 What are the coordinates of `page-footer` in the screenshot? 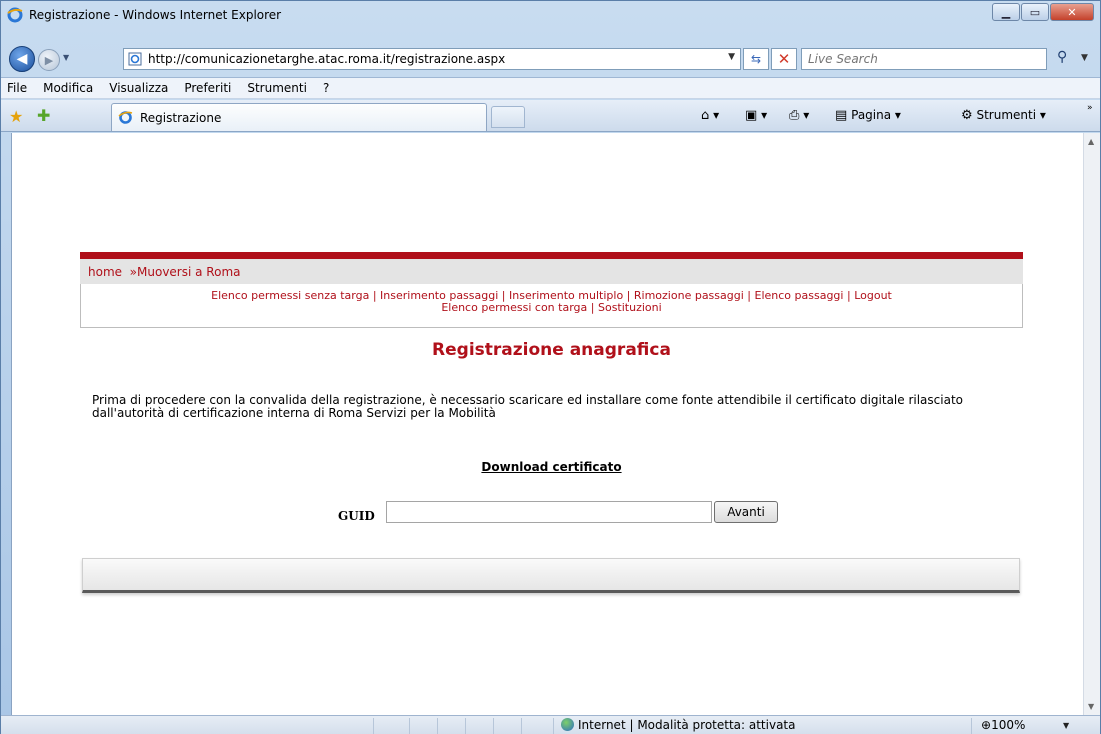 It's located at (551, 575).